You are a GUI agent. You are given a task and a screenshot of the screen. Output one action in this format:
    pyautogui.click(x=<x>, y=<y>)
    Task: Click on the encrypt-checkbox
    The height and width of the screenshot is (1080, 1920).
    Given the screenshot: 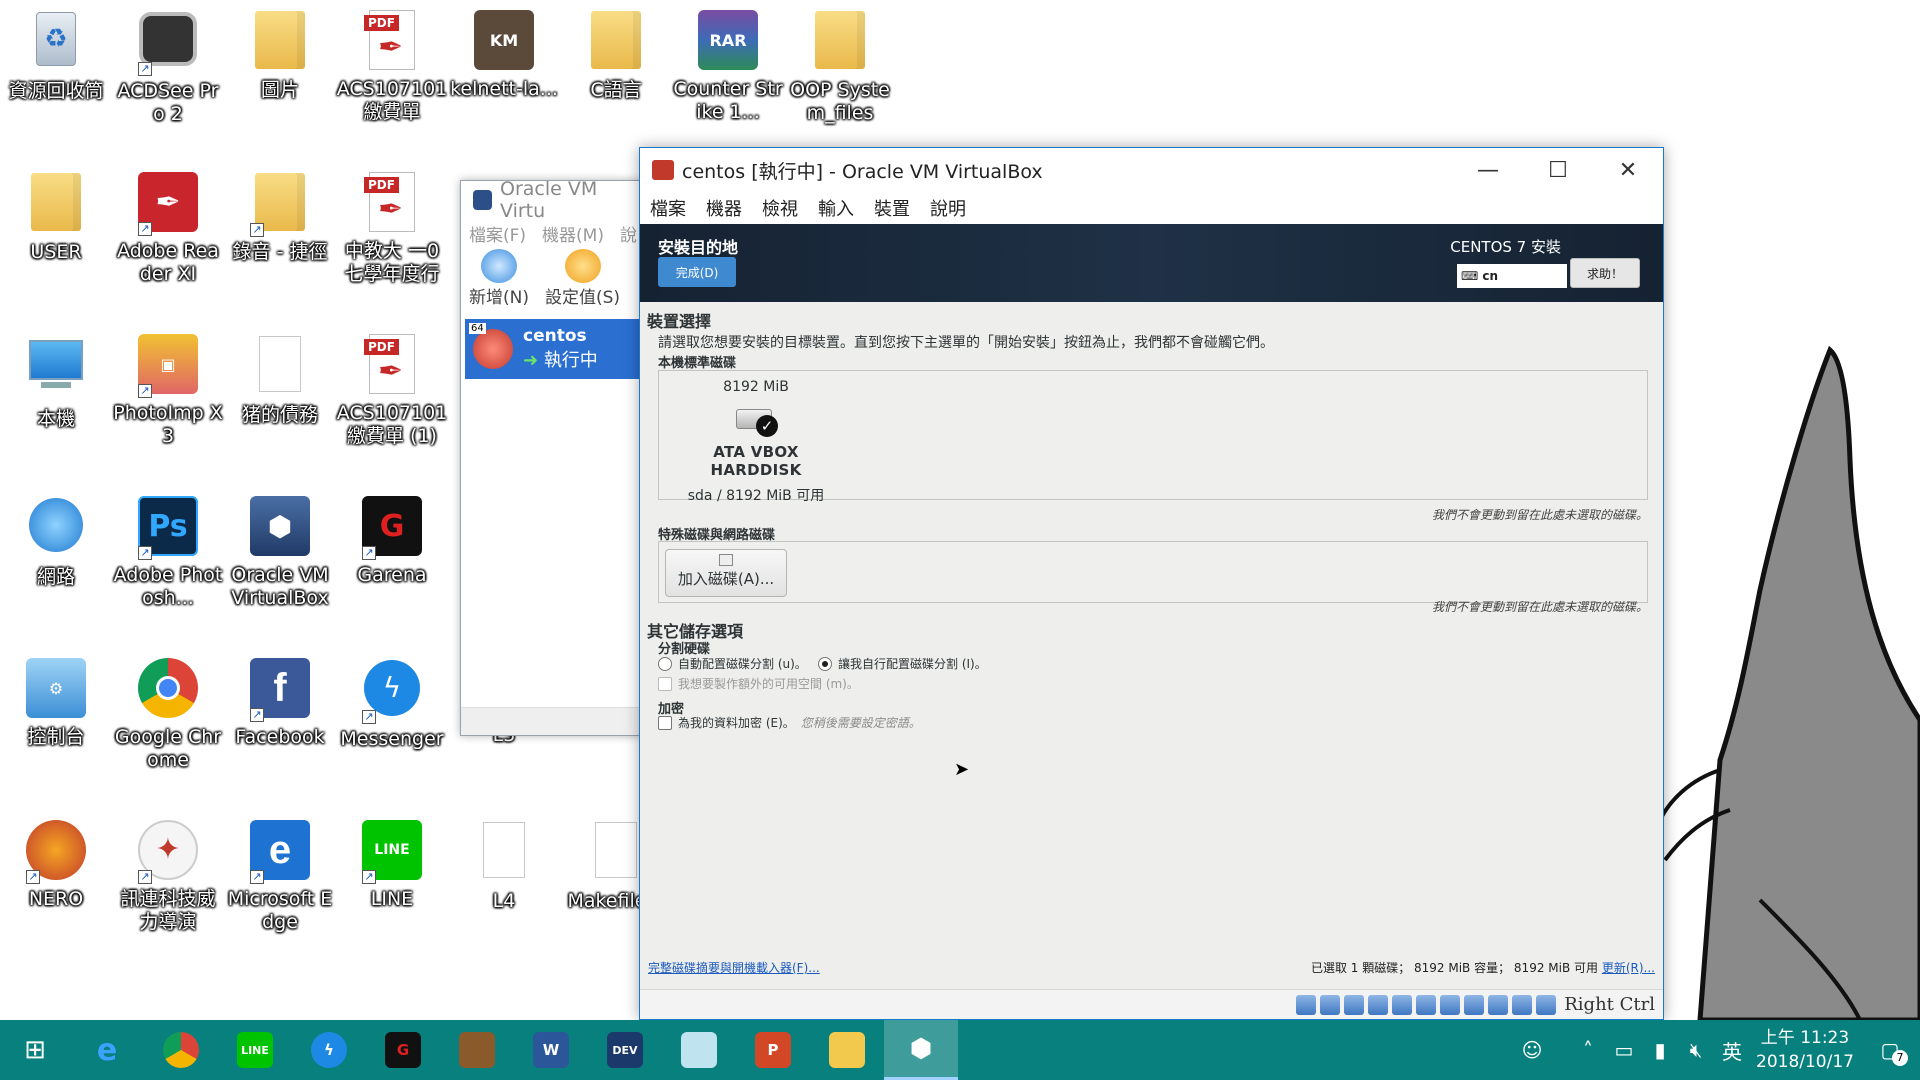 What is the action you would take?
    pyautogui.click(x=665, y=722)
    